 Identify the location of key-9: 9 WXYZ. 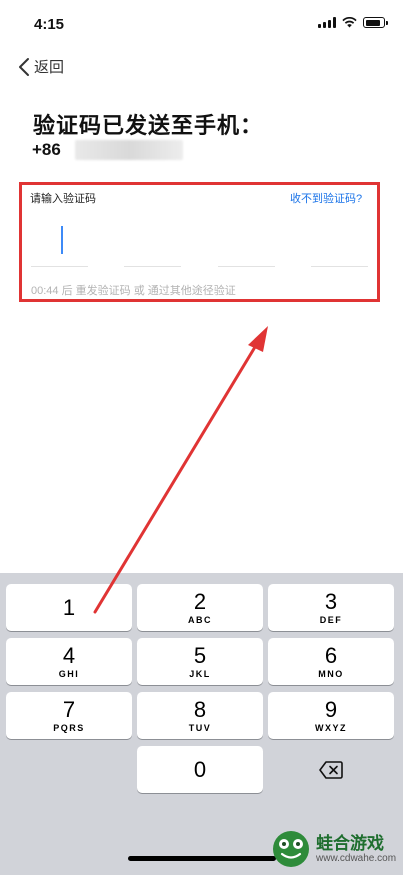
(331, 715).